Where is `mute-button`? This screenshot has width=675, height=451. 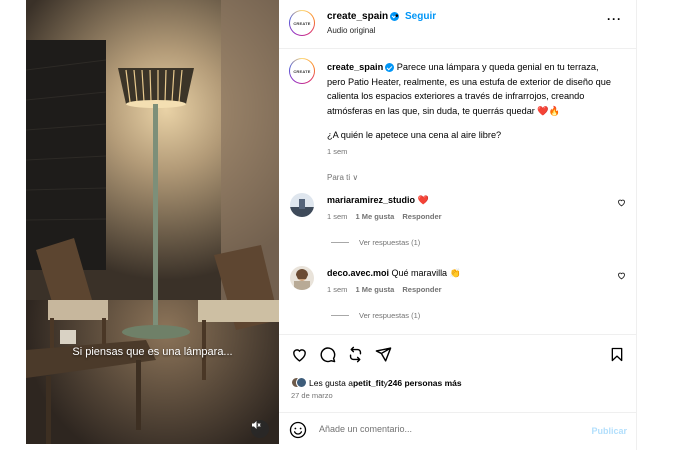
mute-button is located at coordinates (260, 429).